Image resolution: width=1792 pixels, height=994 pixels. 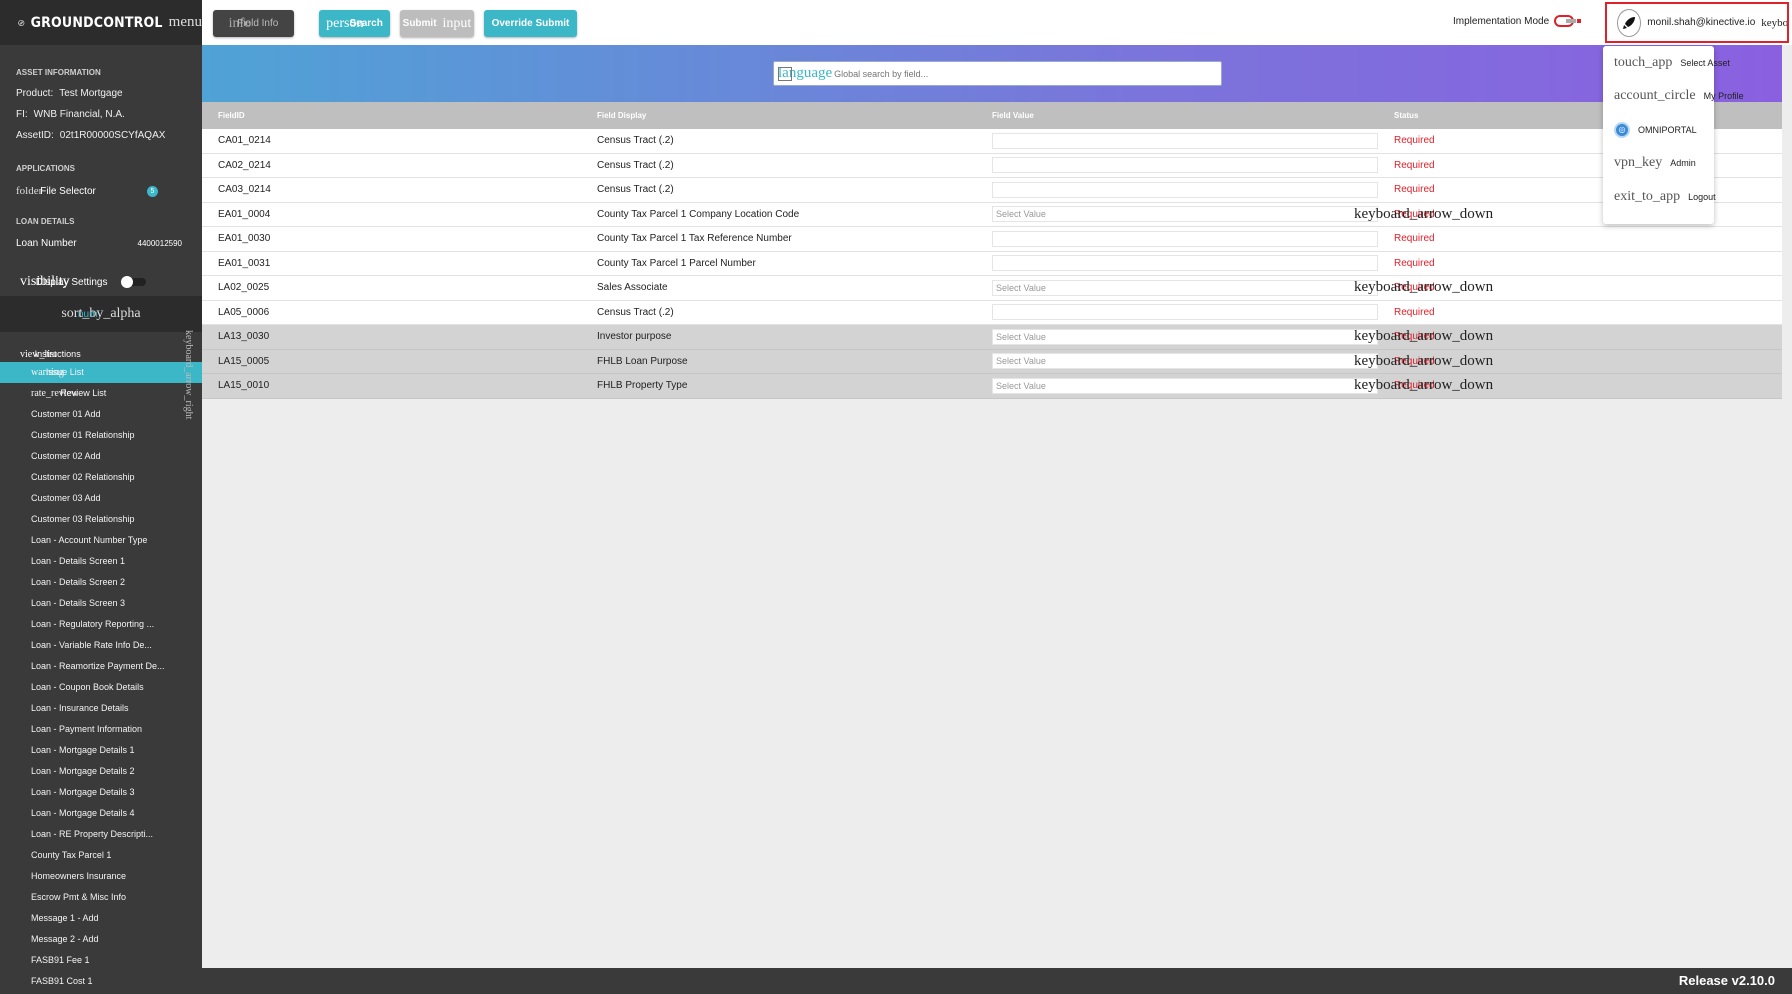 I want to click on sidebar-item: Customer 01 Add, so click(x=101, y=414).